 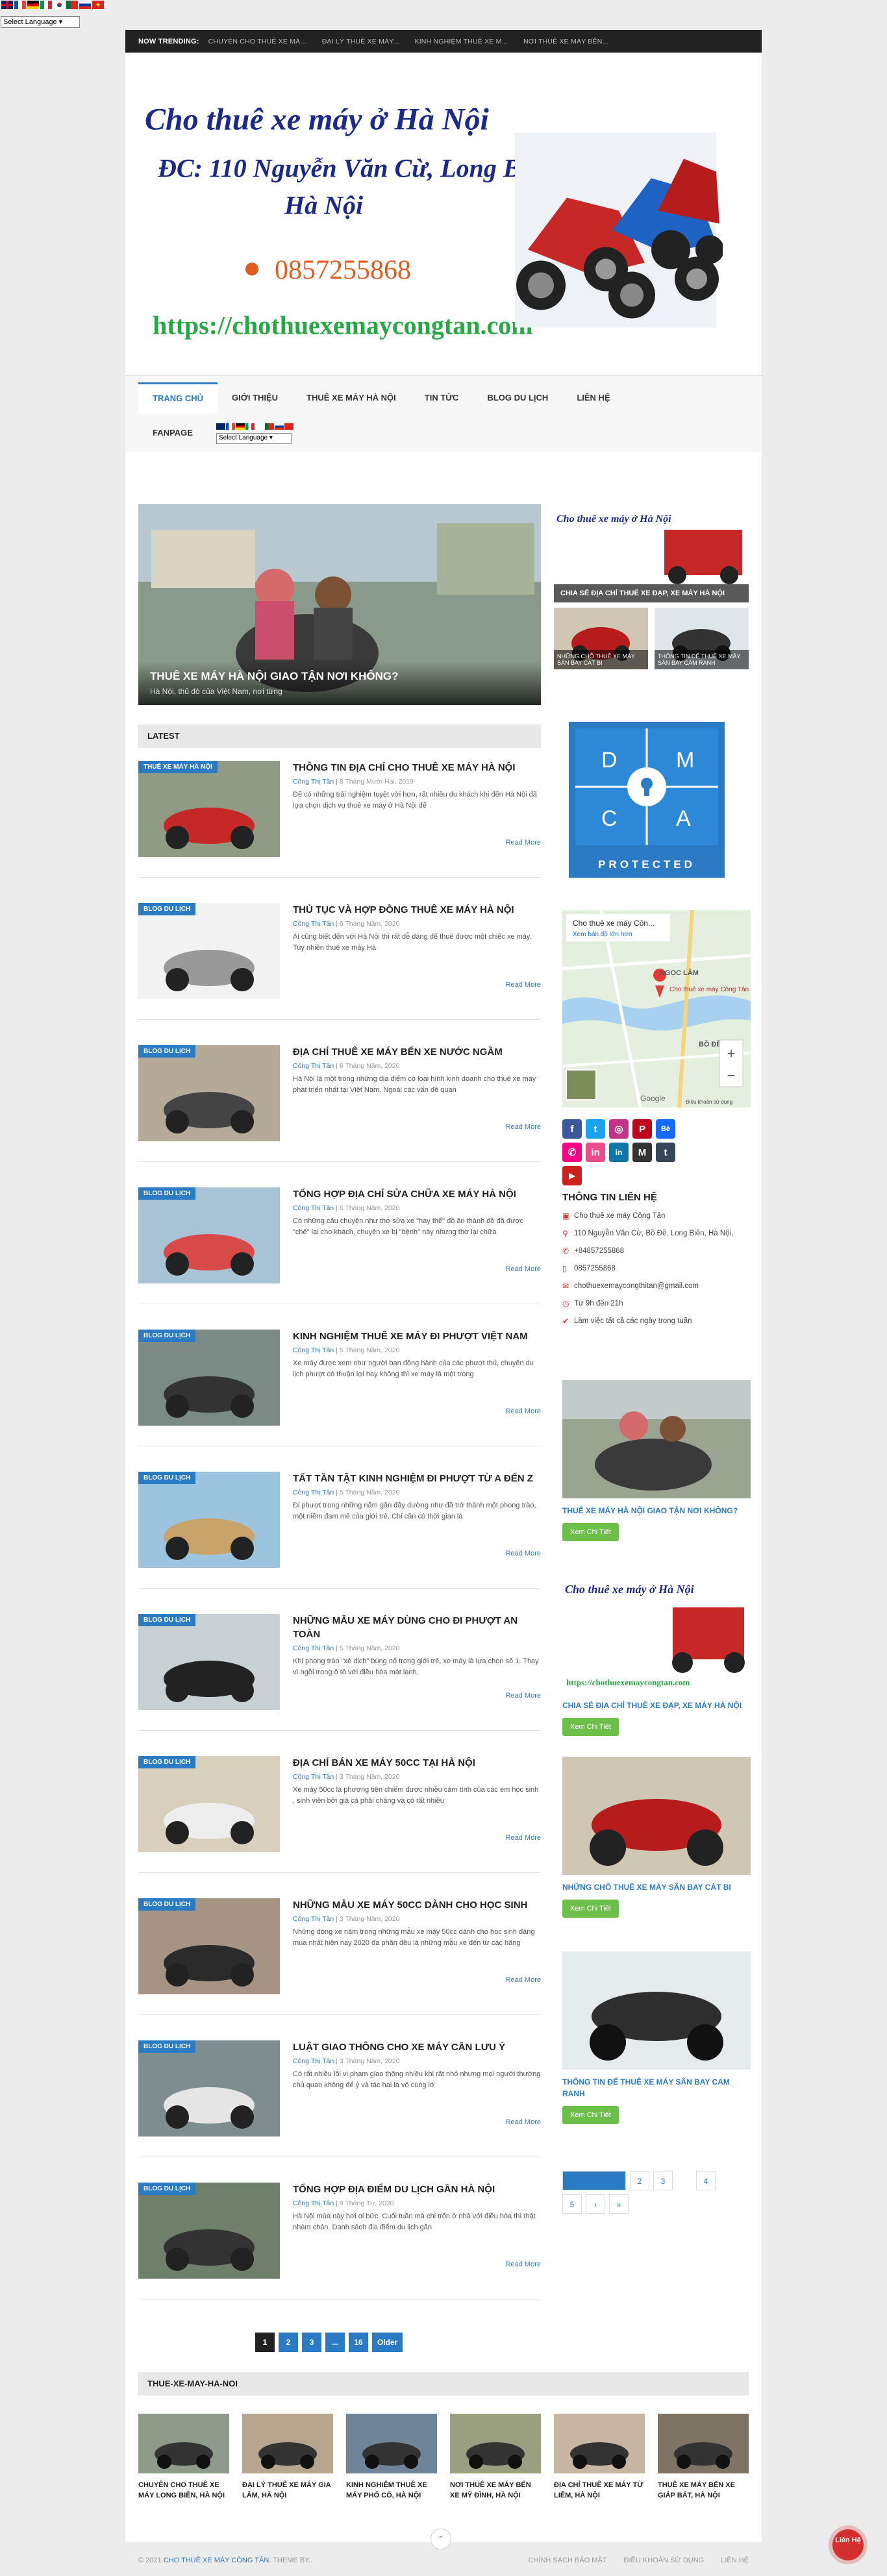 What do you see at coordinates (98, 5) in the screenshot?
I see `flag-vn-icon: ★` at bounding box center [98, 5].